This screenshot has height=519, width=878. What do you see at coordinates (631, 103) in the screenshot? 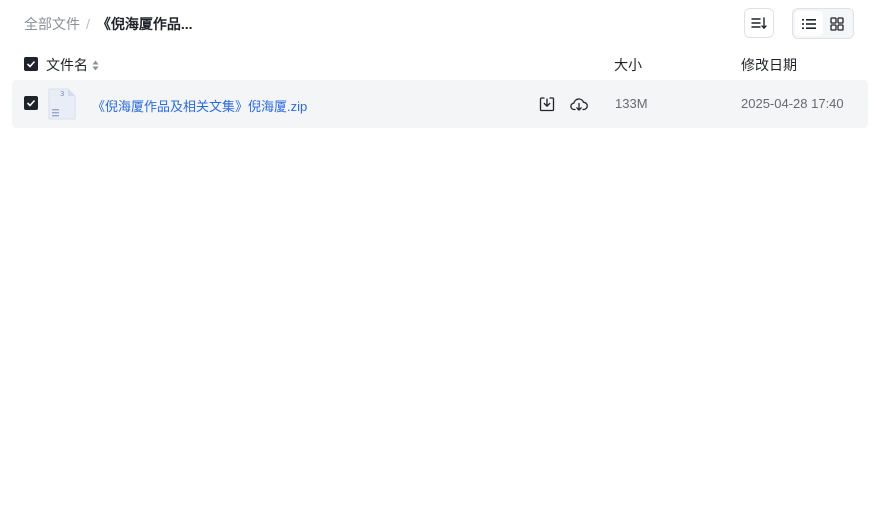
I see `file-size: 133M` at bounding box center [631, 103].